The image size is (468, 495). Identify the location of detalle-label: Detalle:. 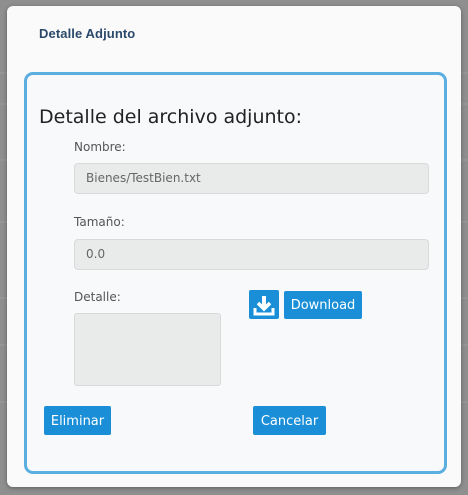
(97, 297).